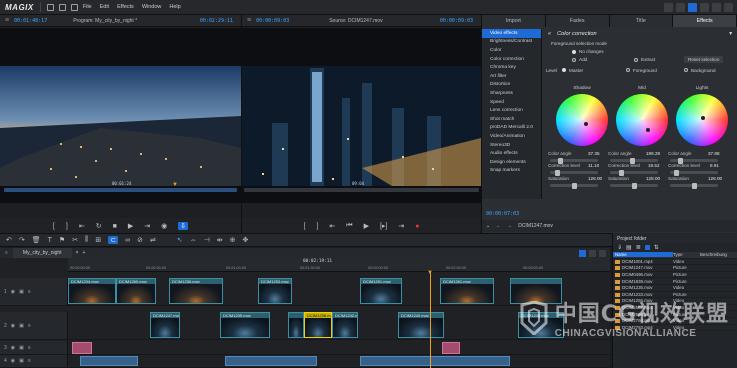  What do you see at coordinates (694, 160) in the screenshot?
I see `lights-angle-slider` at bounding box center [694, 160].